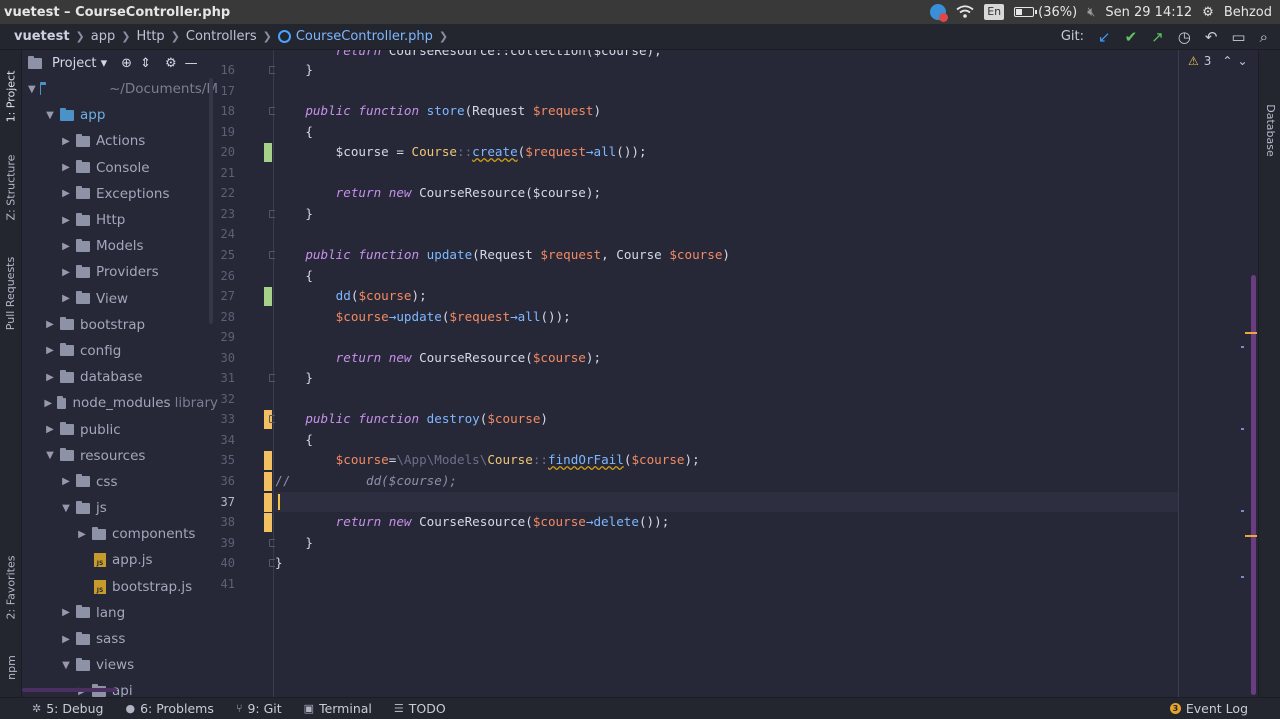 Image resolution: width=1280 pixels, height=719 pixels. Describe the element at coordinates (221, 36) in the screenshot. I see `breadcrumb-controllers: Controllers` at that location.